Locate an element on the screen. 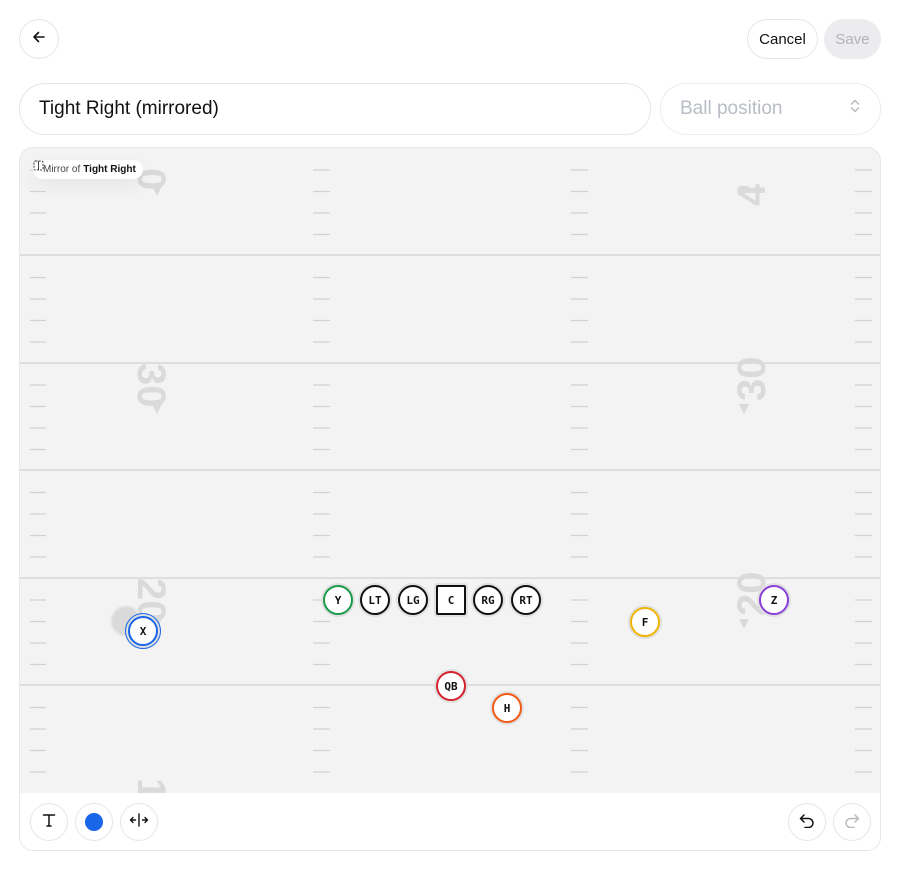 This screenshot has height=870, width=900. mirror-prefix: Mirror of is located at coordinates (62, 169).